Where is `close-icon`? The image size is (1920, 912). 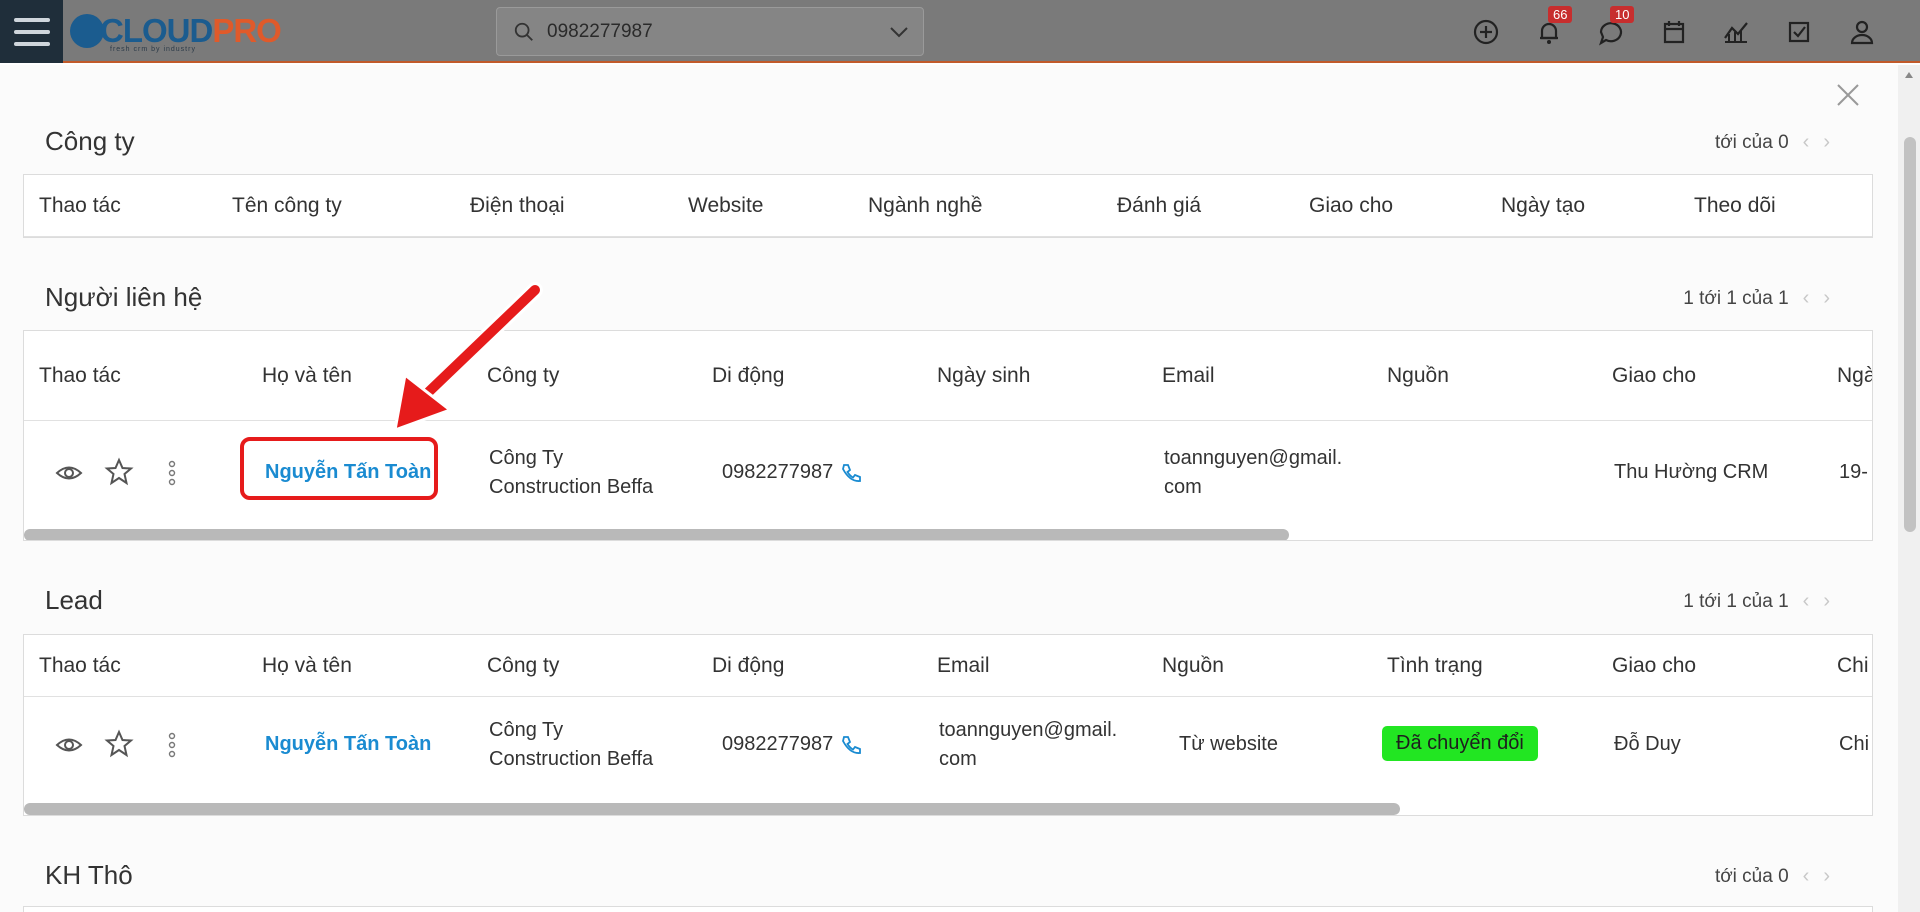 close-icon is located at coordinates (1848, 95).